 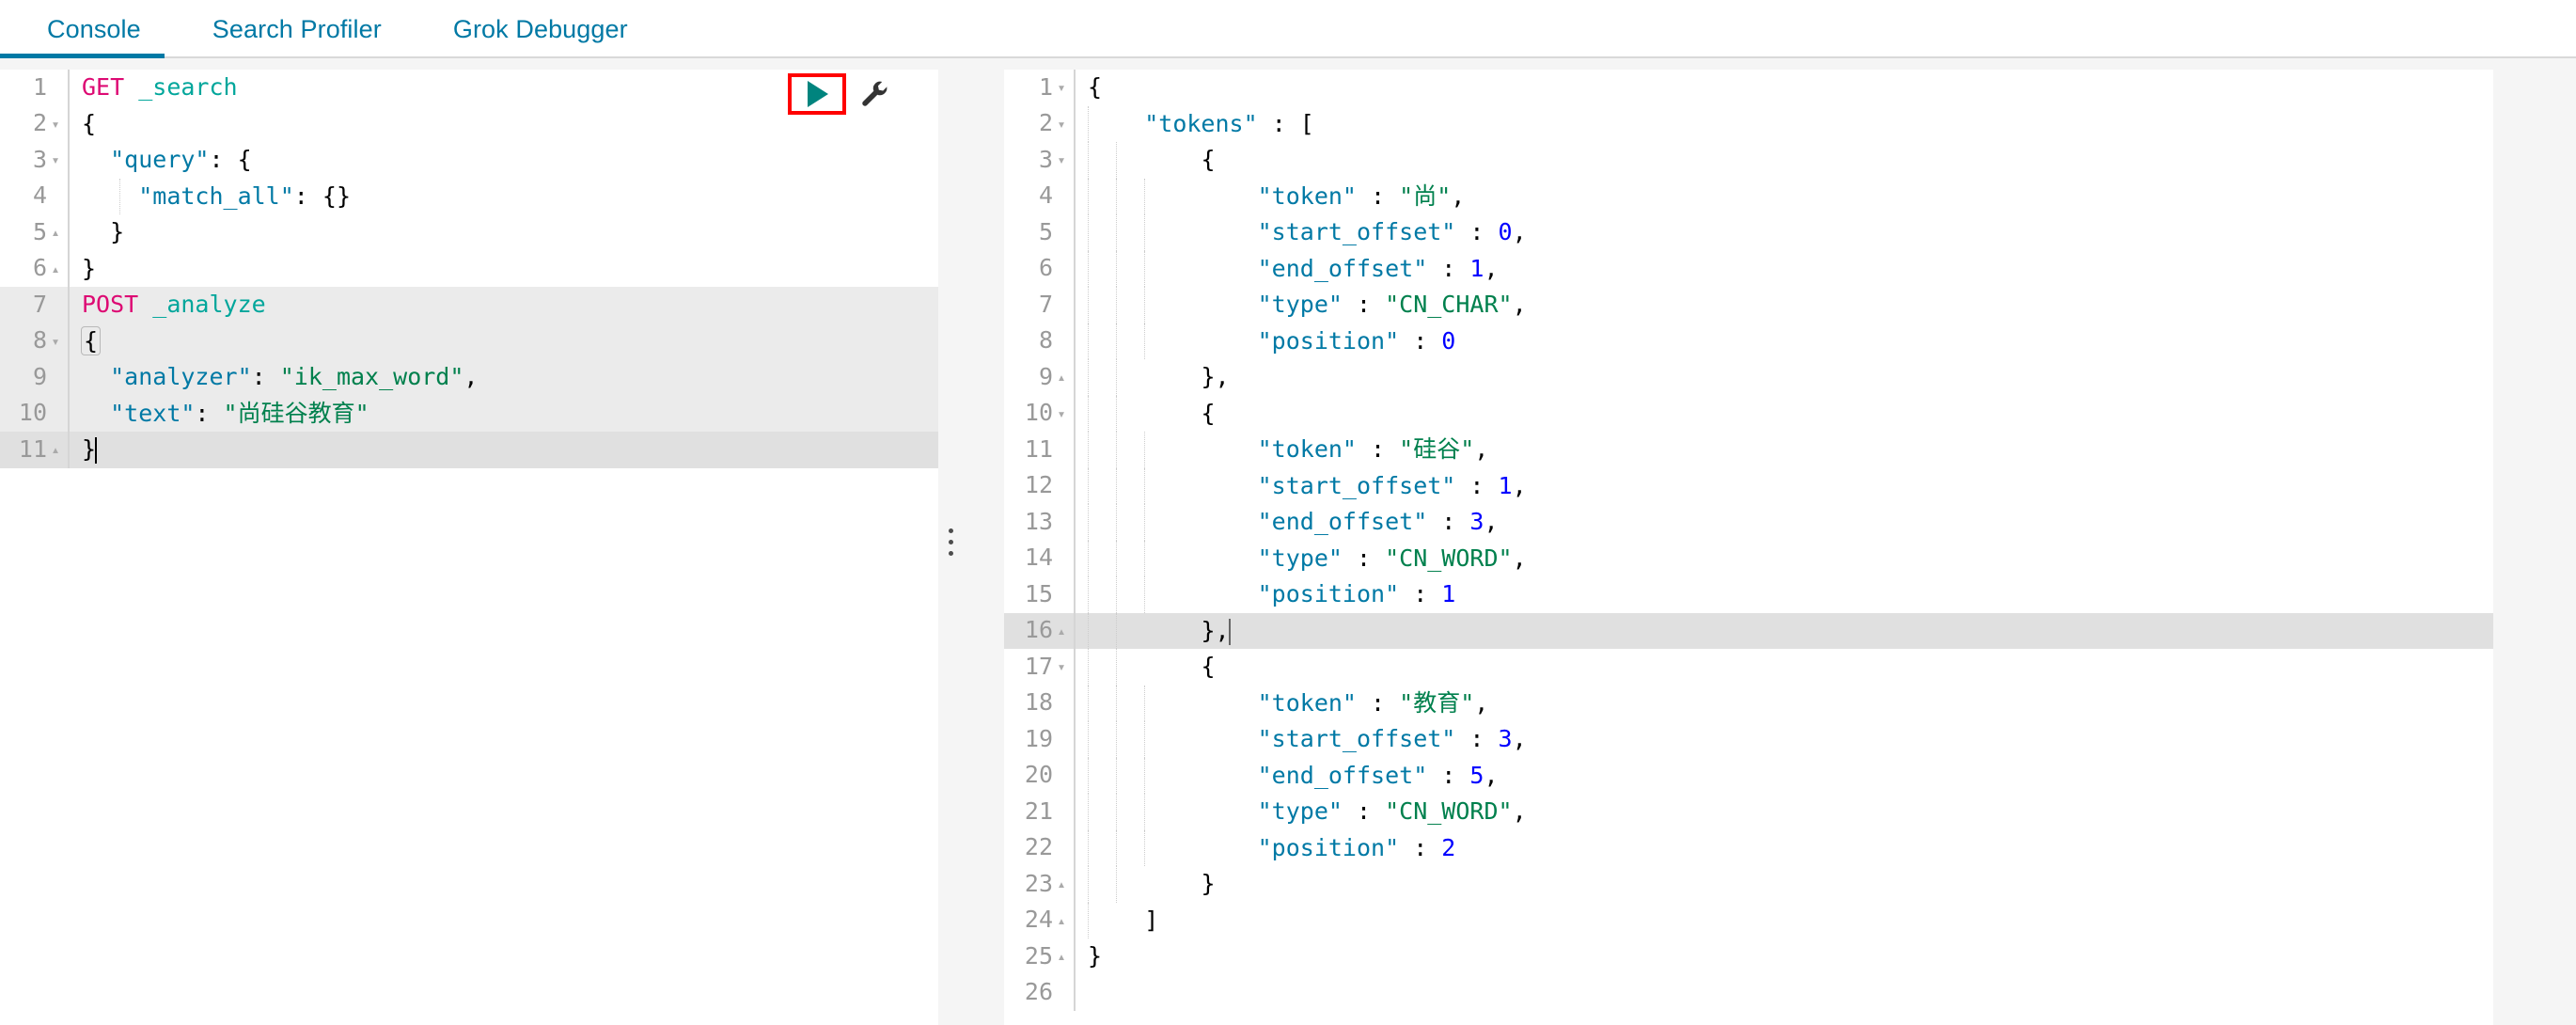 I want to click on code-line: 10 ▾ {, so click(x=1749, y=414).